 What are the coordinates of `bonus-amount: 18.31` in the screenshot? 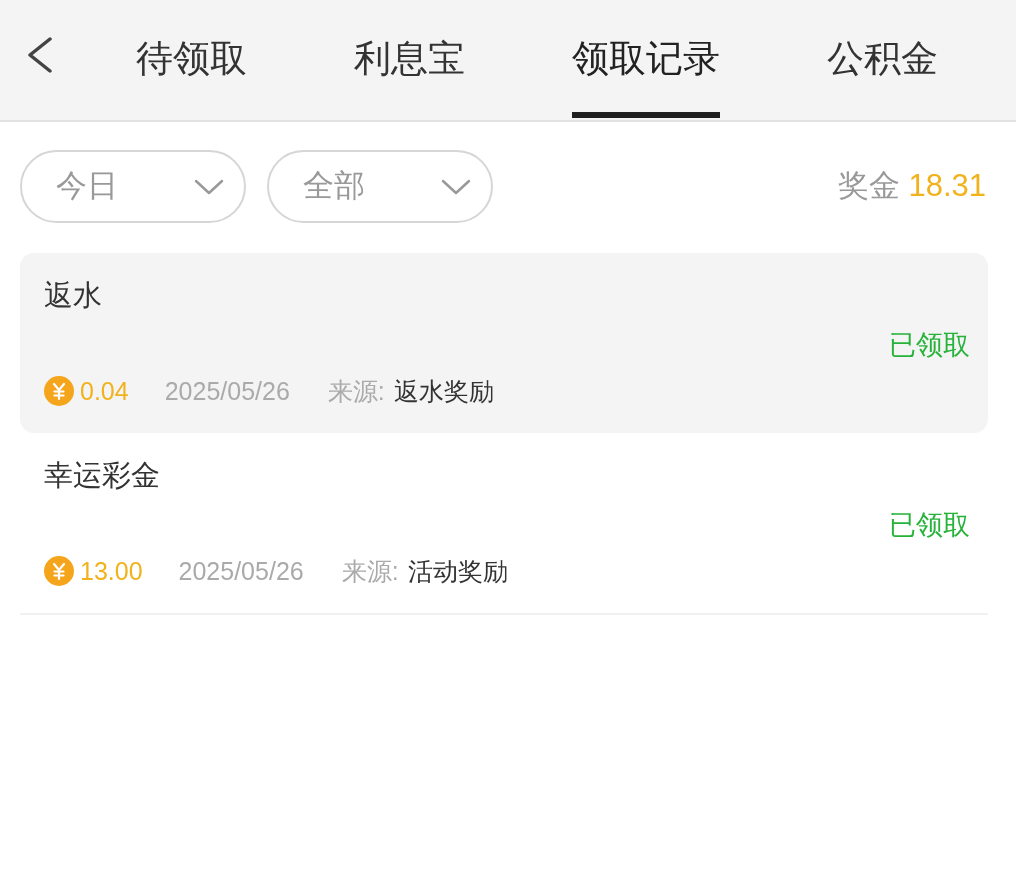 It's located at (947, 186).